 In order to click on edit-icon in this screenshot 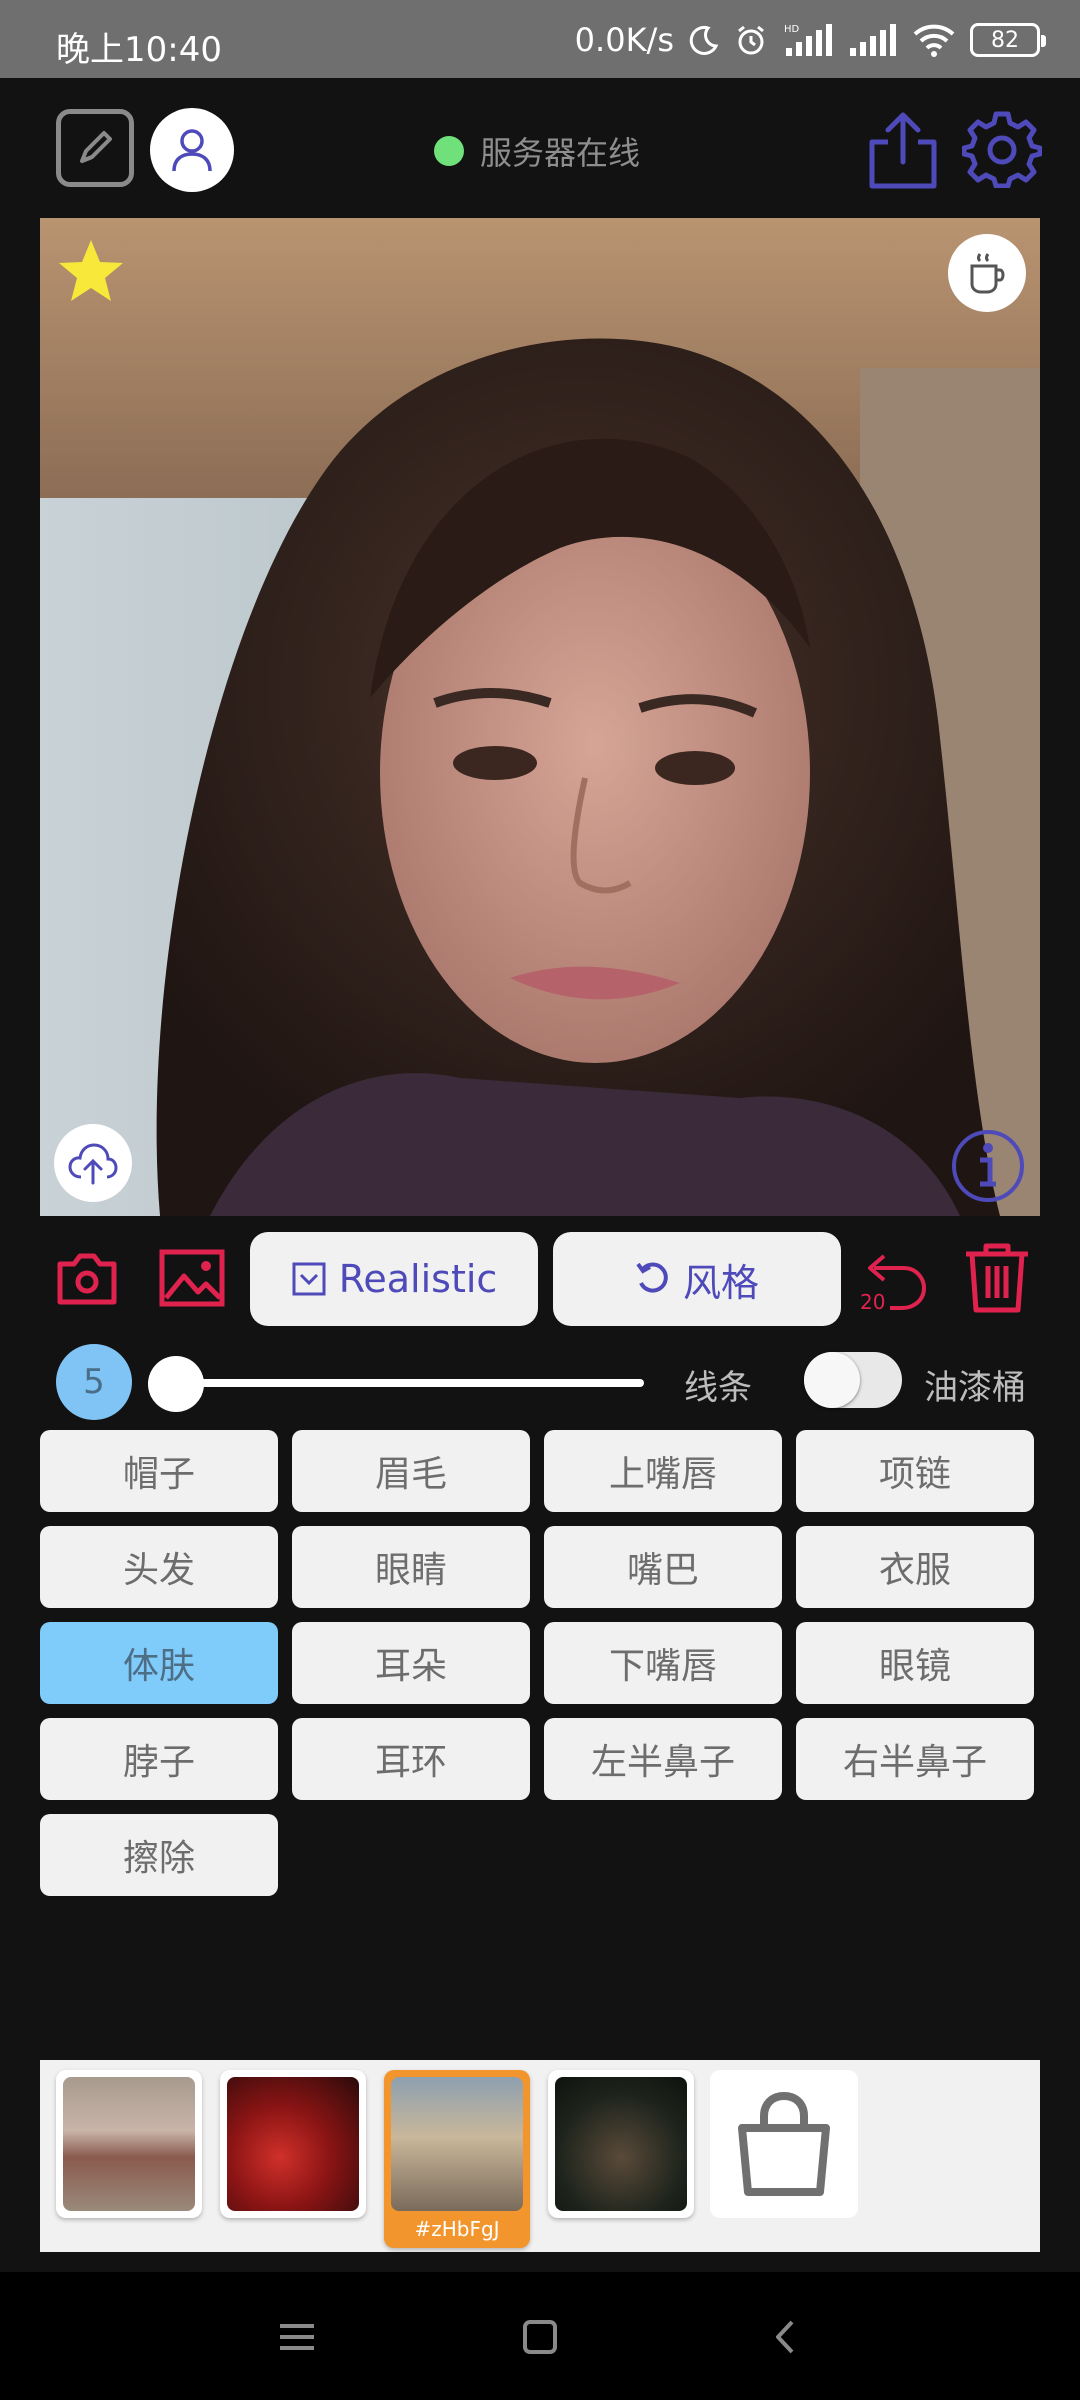, I will do `click(96, 147)`.